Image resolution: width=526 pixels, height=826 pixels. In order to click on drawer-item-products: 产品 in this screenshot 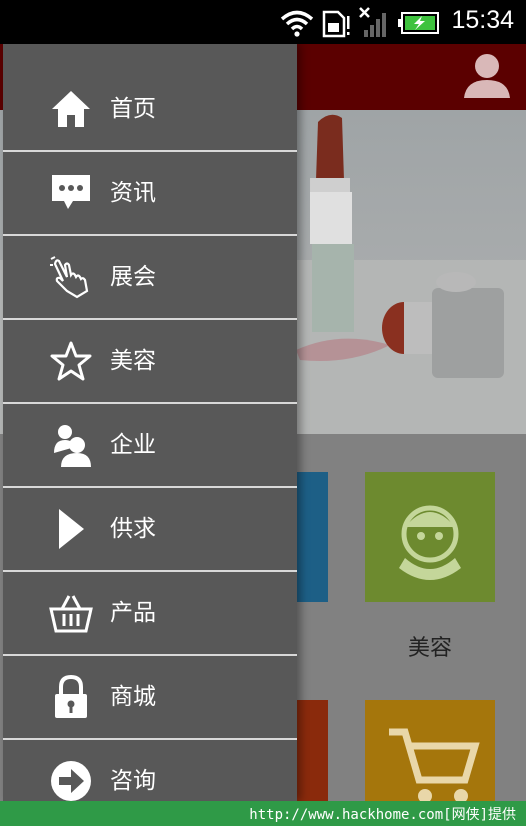, I will do `click(150, 614)`.